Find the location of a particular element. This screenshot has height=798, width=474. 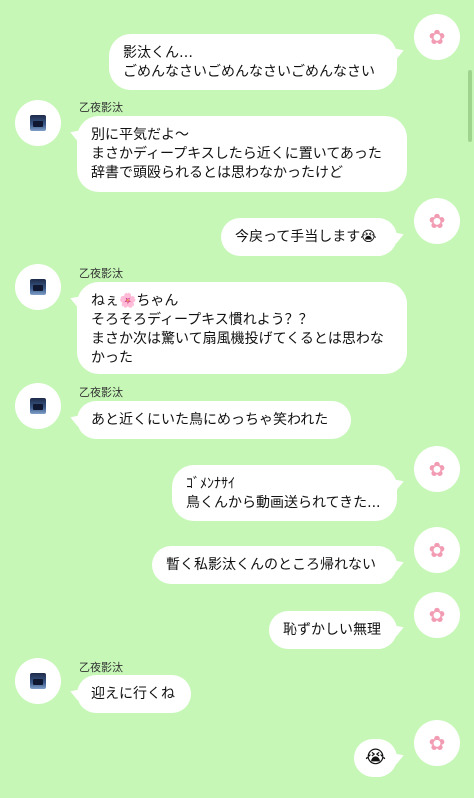

message-bubble-incoming: あと近くにいた鳥にめっちゃ笑われた is located at coordinates (214, 420).